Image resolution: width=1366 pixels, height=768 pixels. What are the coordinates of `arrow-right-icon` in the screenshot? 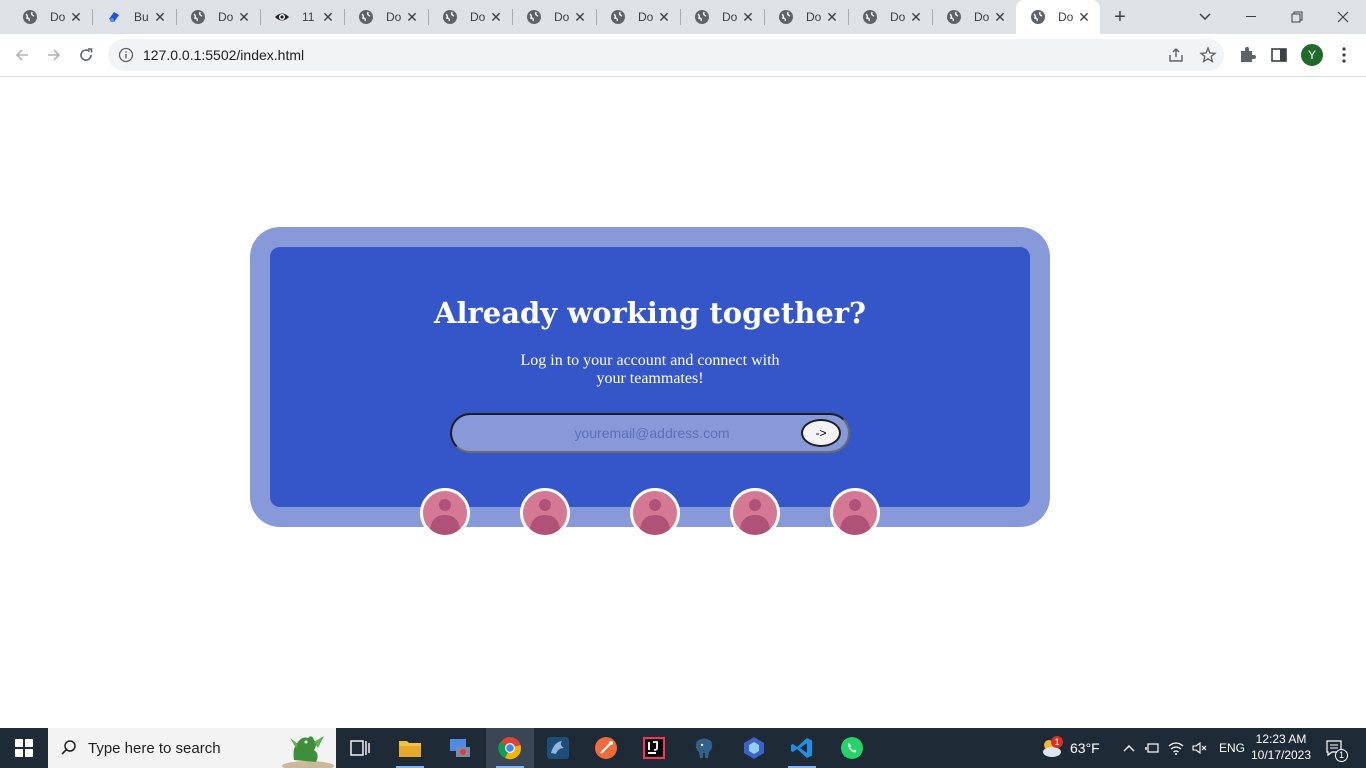 It's located at (54, 55).